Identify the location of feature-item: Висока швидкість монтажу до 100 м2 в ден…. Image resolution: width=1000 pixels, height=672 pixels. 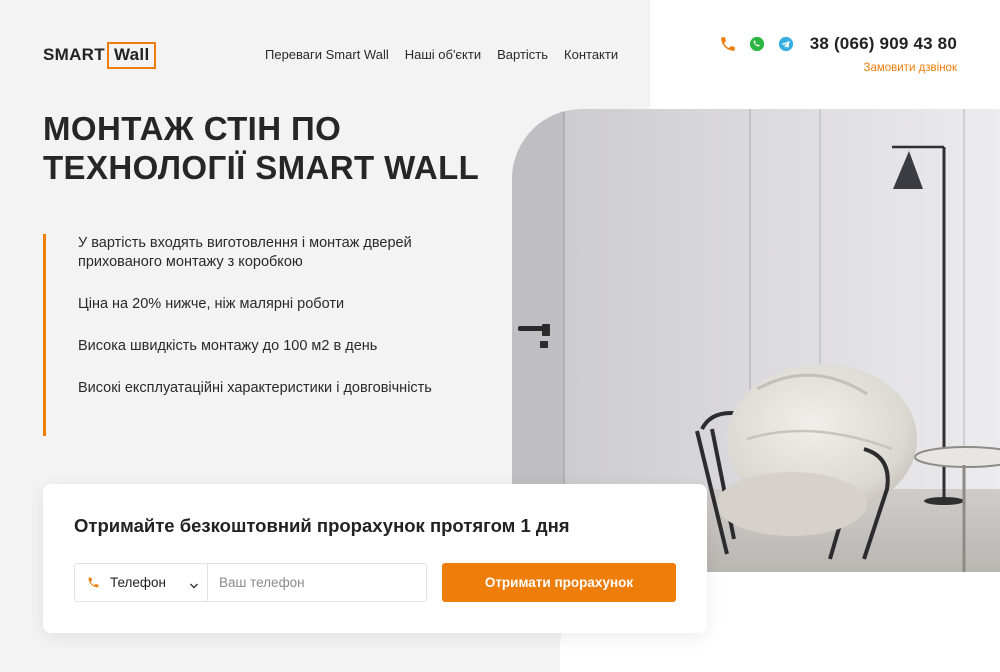
(228, 346).